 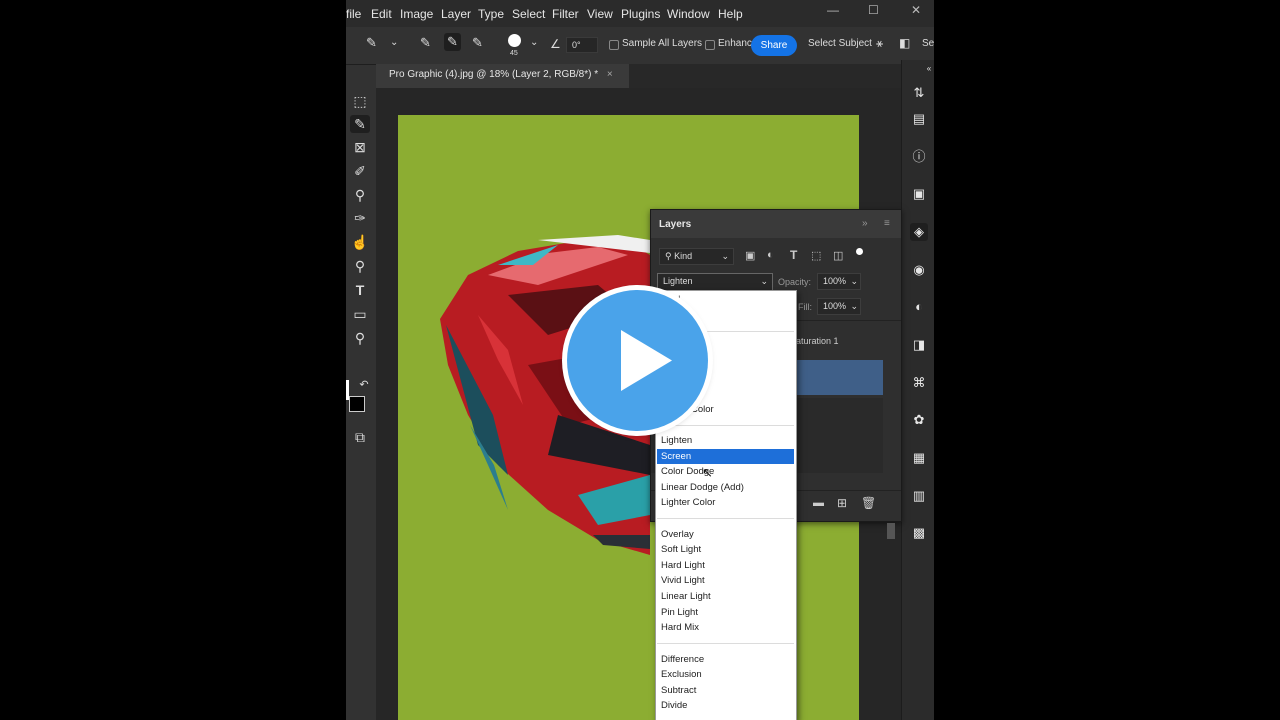 What do you see at coordinates (696, 256) in the screenshot?
I see `filter-kind-select: ⚲ Kind ⌄` at bounding box center [696, 256].